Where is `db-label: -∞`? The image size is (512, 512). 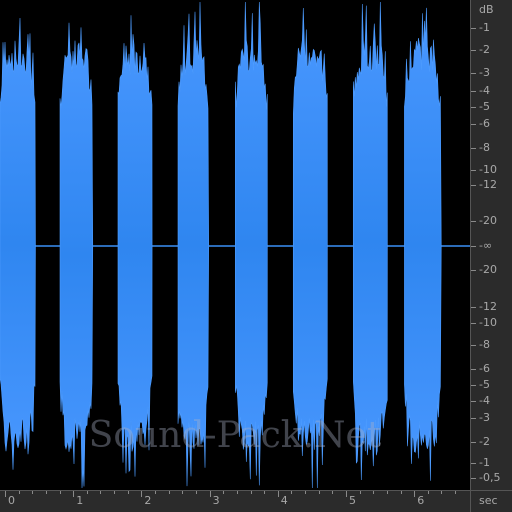
db-label: -∞ is located at coordinates (486, 245).